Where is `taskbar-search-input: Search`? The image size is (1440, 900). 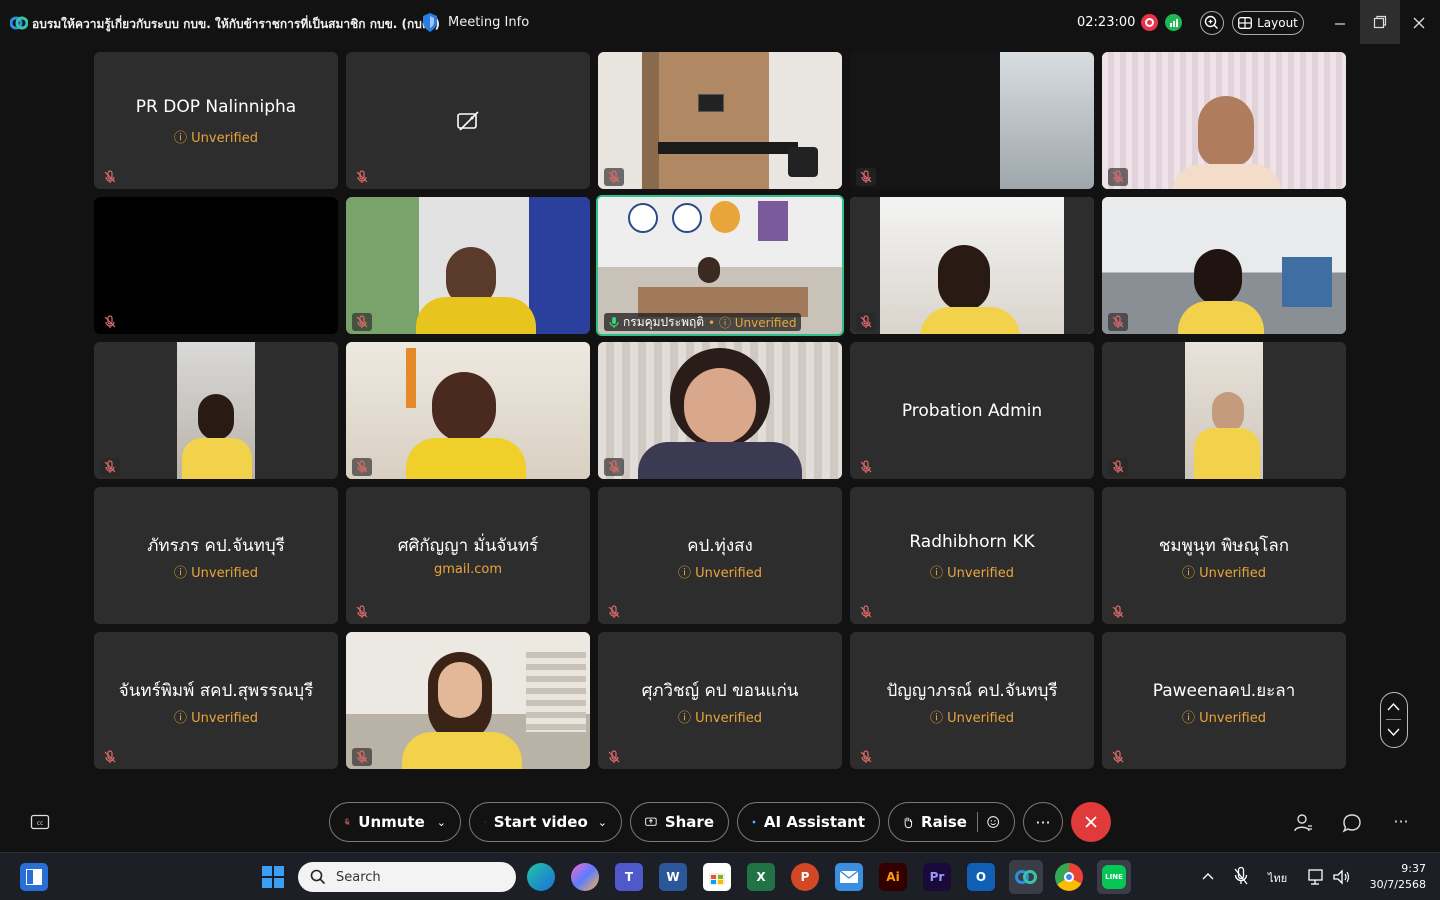
taskbar-search-input: Search is located at coordinates (407, 877).